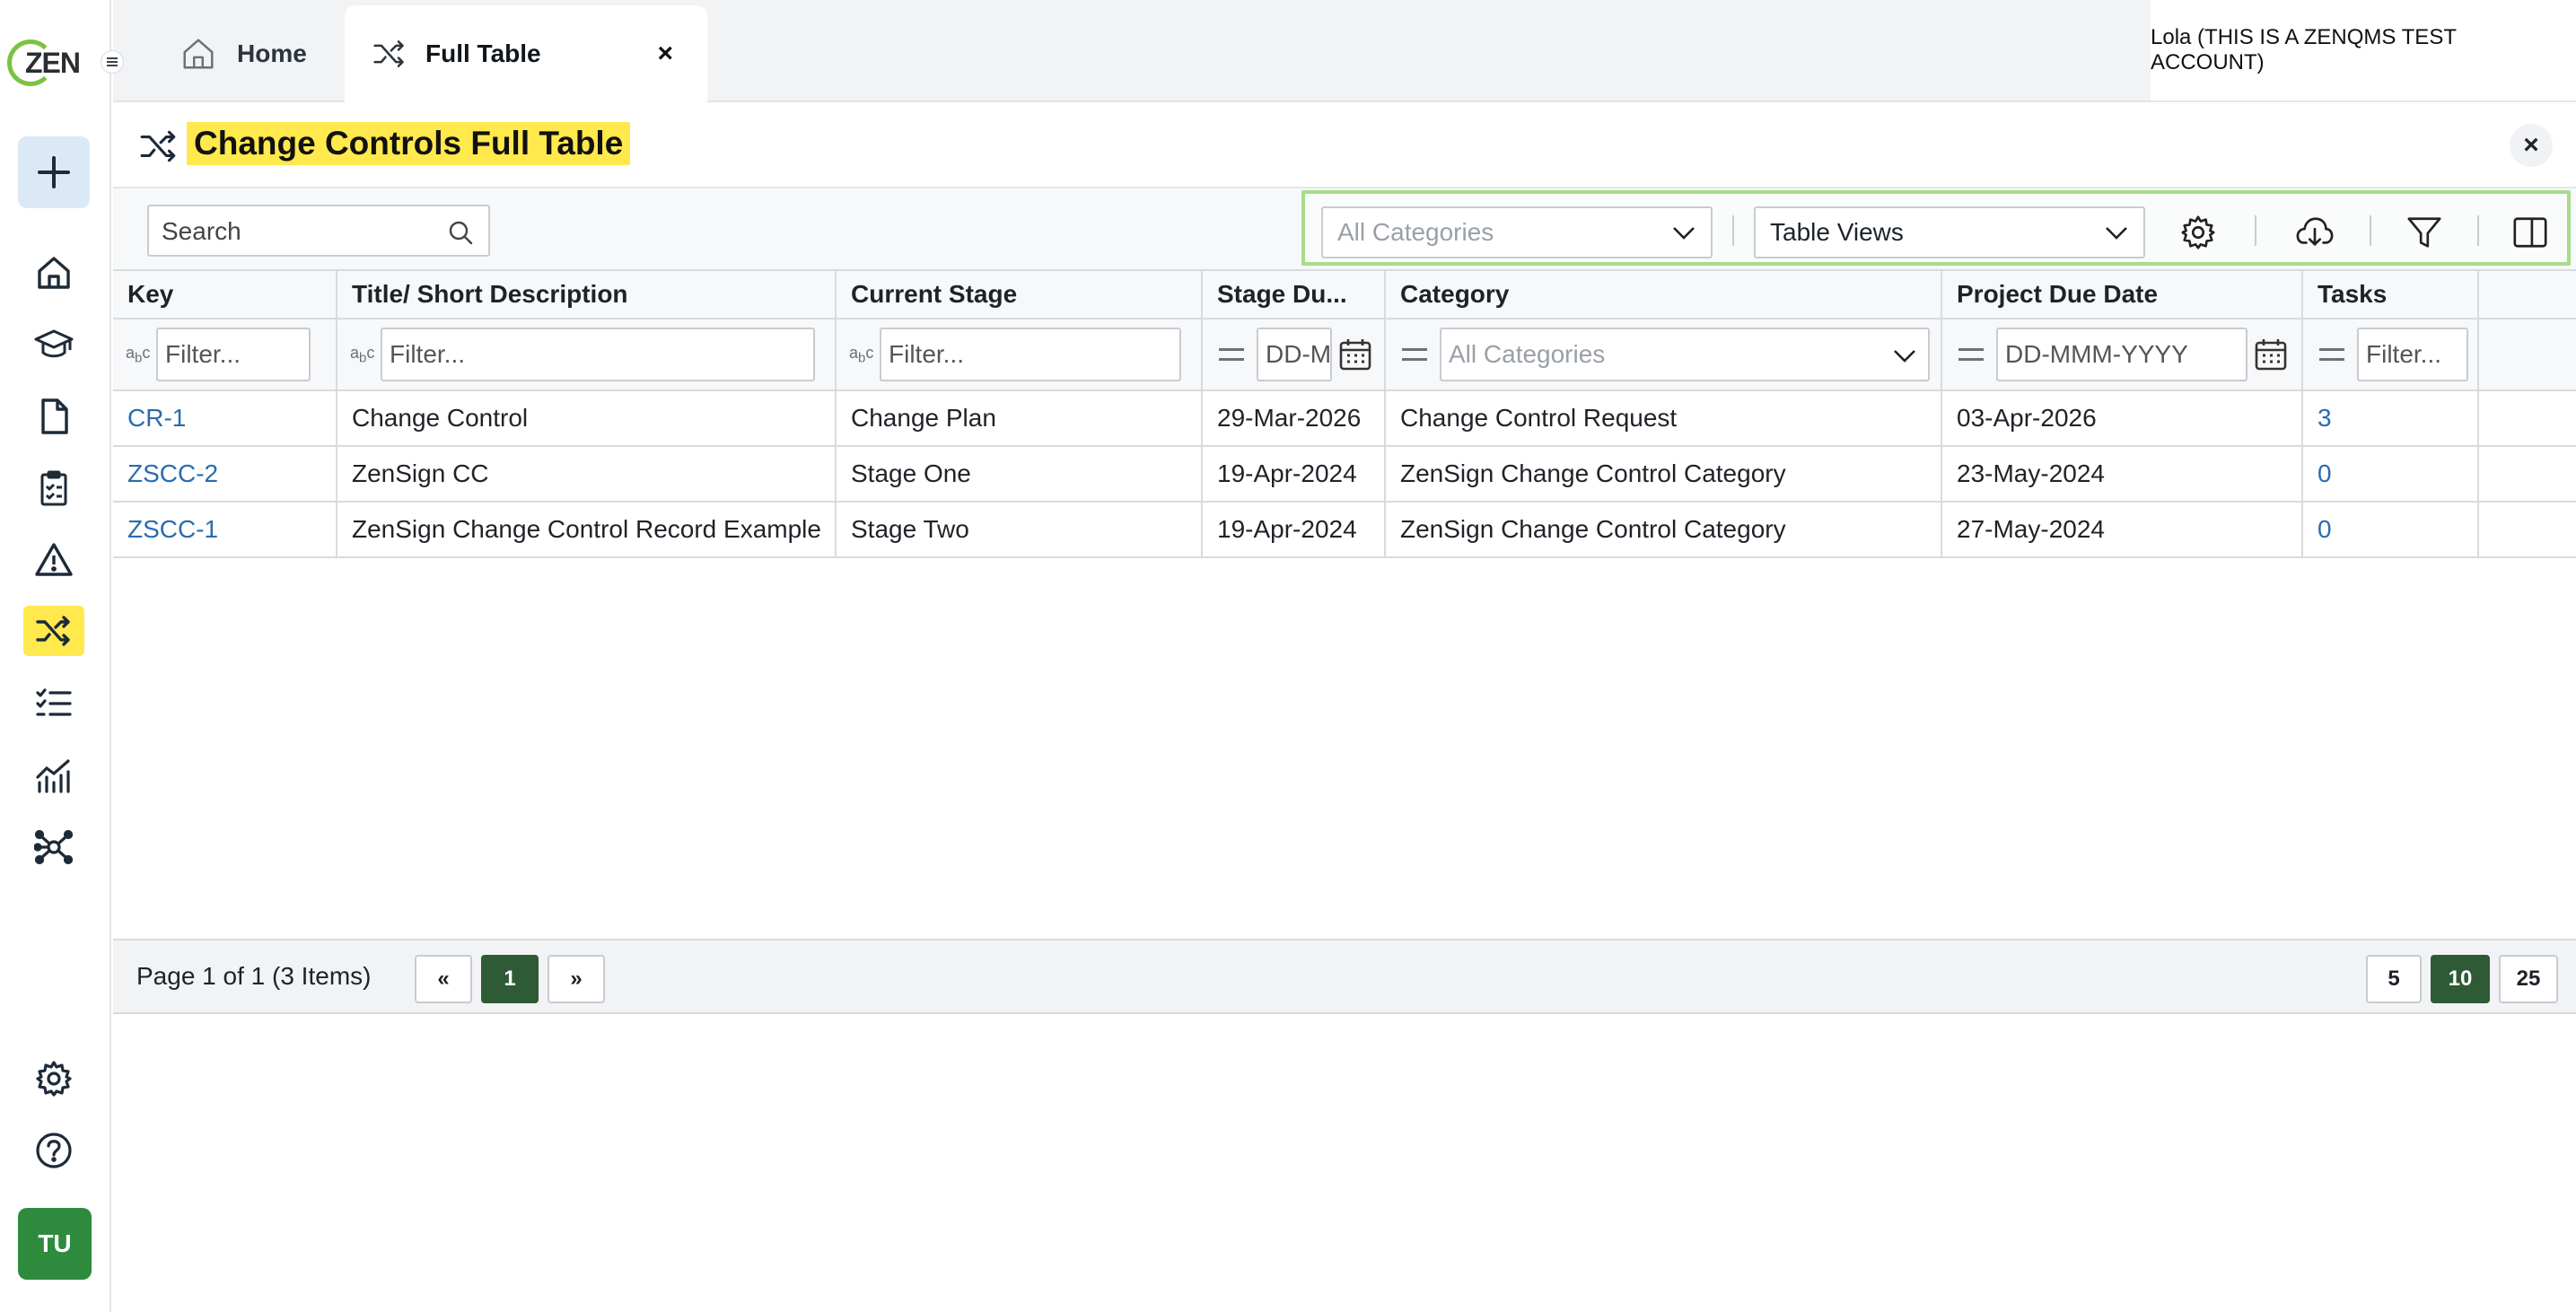 This screenshot has width=2576, height=1312. I want to click on column-header-category: Category, so click(1664, 294).